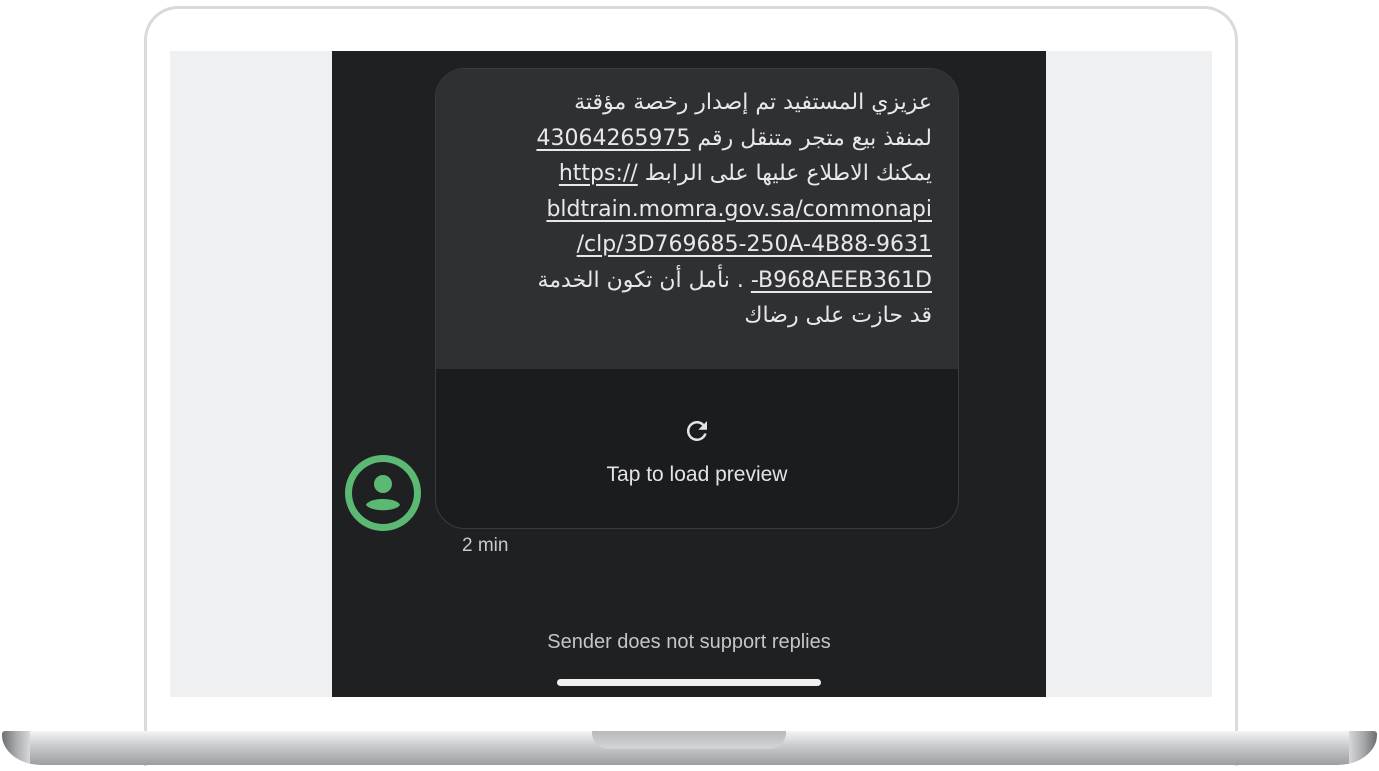  I want to click on message-line: bldtrain.momra.gov.sa/commonapi, so click(697, 210).